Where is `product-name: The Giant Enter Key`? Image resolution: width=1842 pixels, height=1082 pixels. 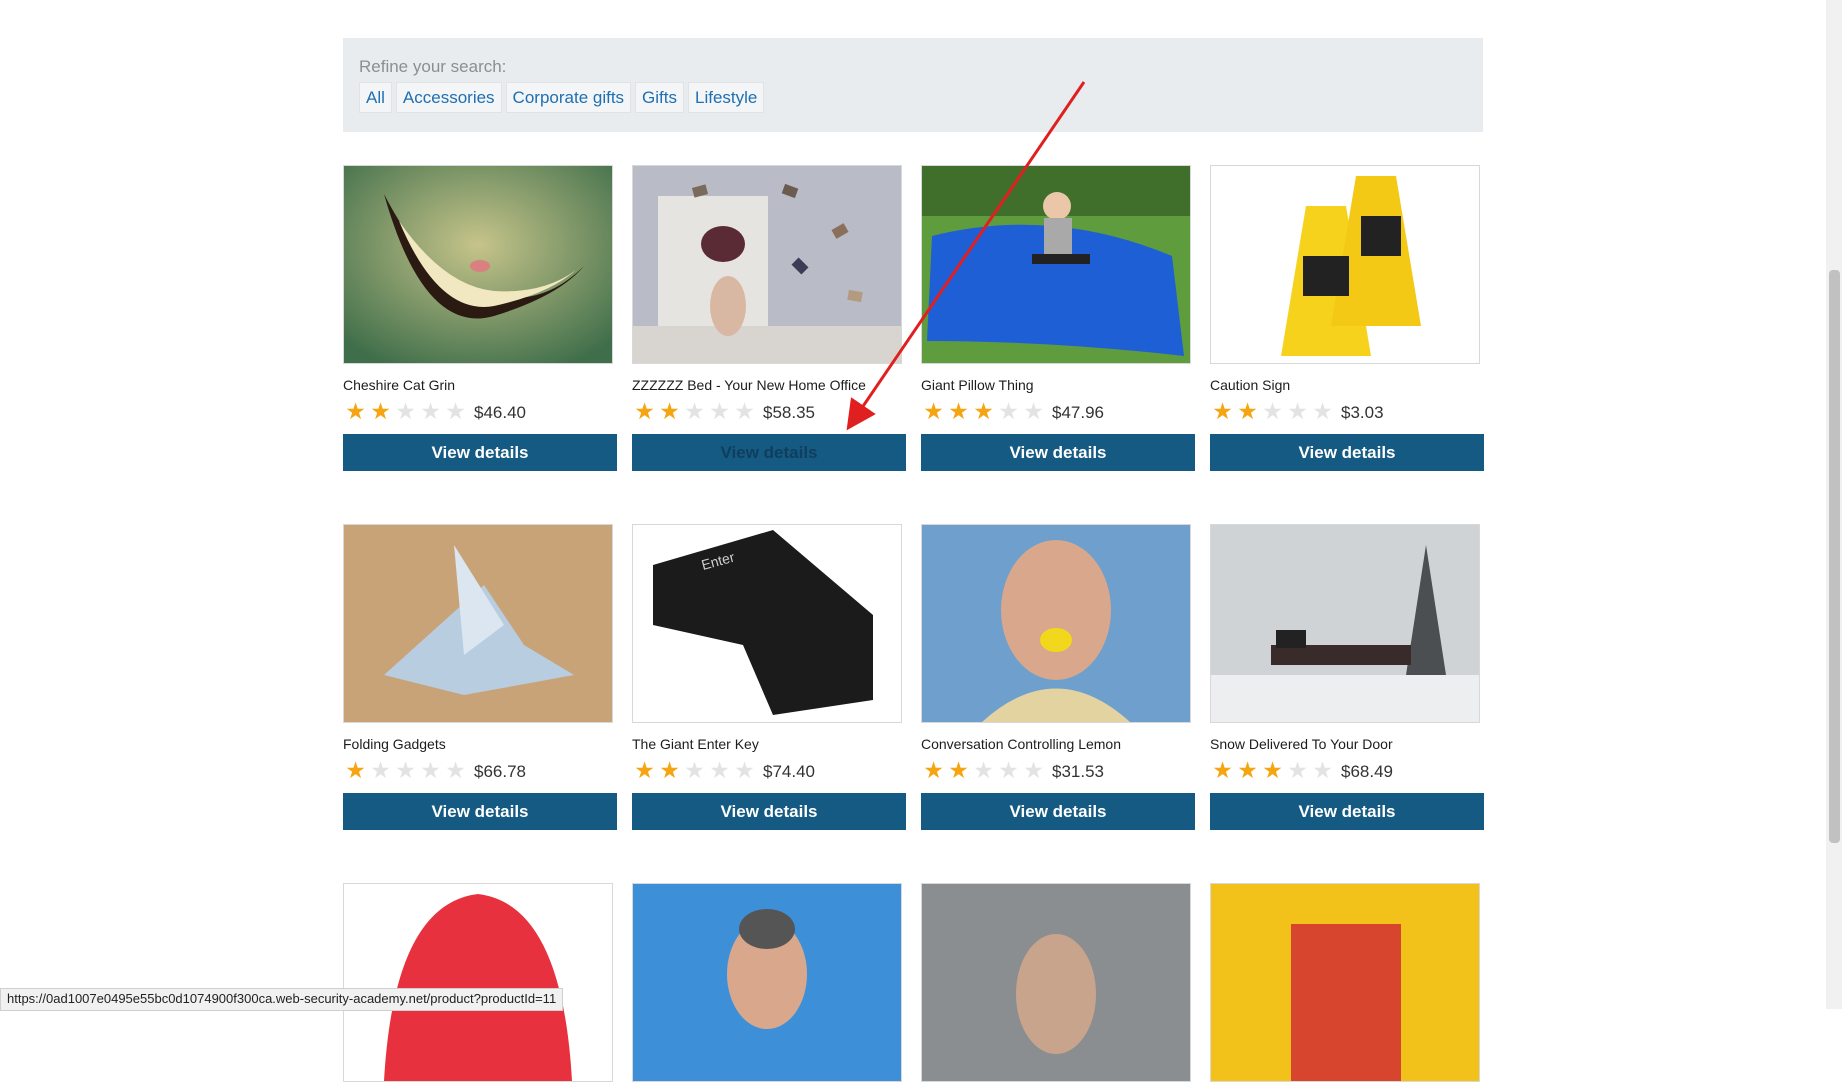
product-name: The Giant Enter Key is located at coordinates (695, 744).